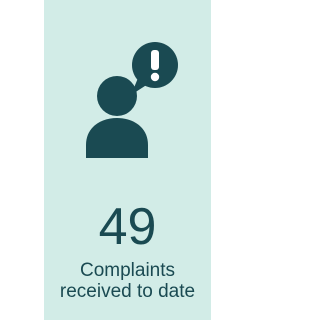 This screenshot has width=320, height=320. Describe the element at coordinates (132, 100) in the screenshot. I see `person-with-speech-bubble-icon` at that location.